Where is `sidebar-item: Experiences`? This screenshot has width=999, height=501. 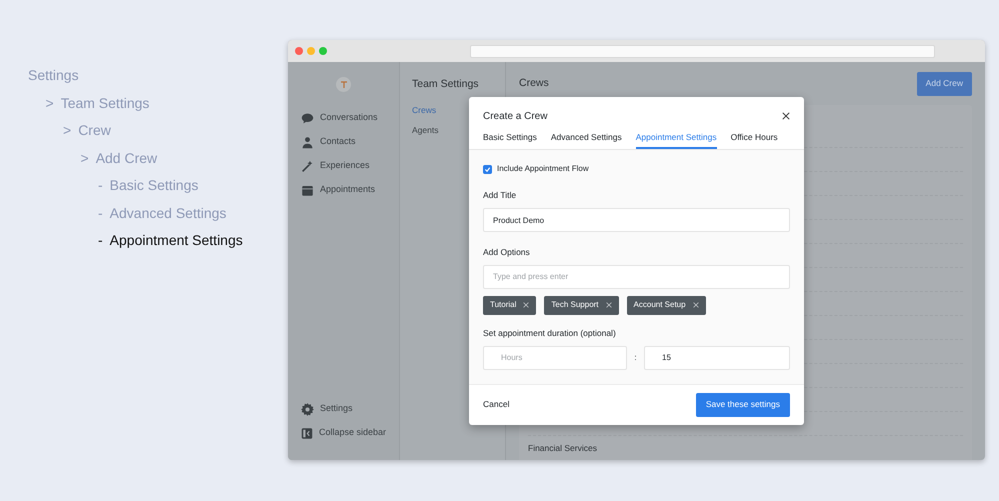
sidebar-item: Experiences is located at coordinates (345, 166).